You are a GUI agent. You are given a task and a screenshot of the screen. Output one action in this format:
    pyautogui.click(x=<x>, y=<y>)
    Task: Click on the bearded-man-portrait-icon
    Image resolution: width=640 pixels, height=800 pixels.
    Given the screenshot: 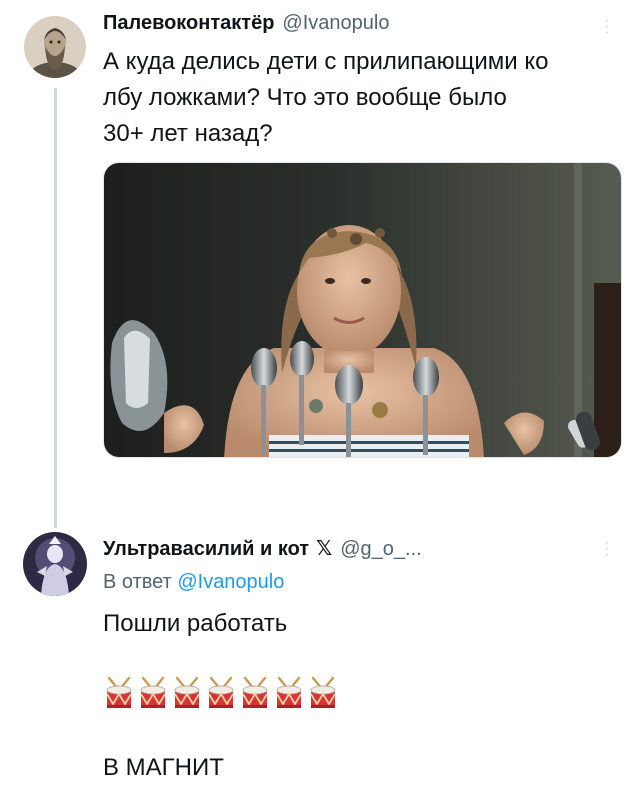 What is the action you would take?
    pyautogui.click(x=55, y=47)
    